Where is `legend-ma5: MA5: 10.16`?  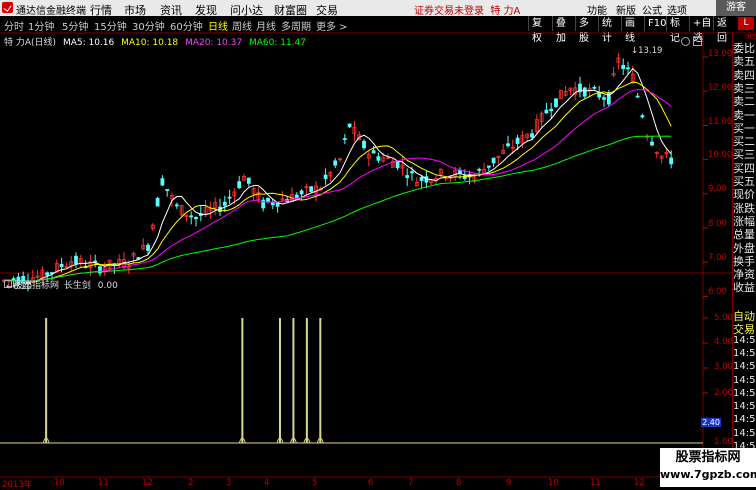 legend-ma5: MA5: 10.16 is located at coordinates (88, 43).